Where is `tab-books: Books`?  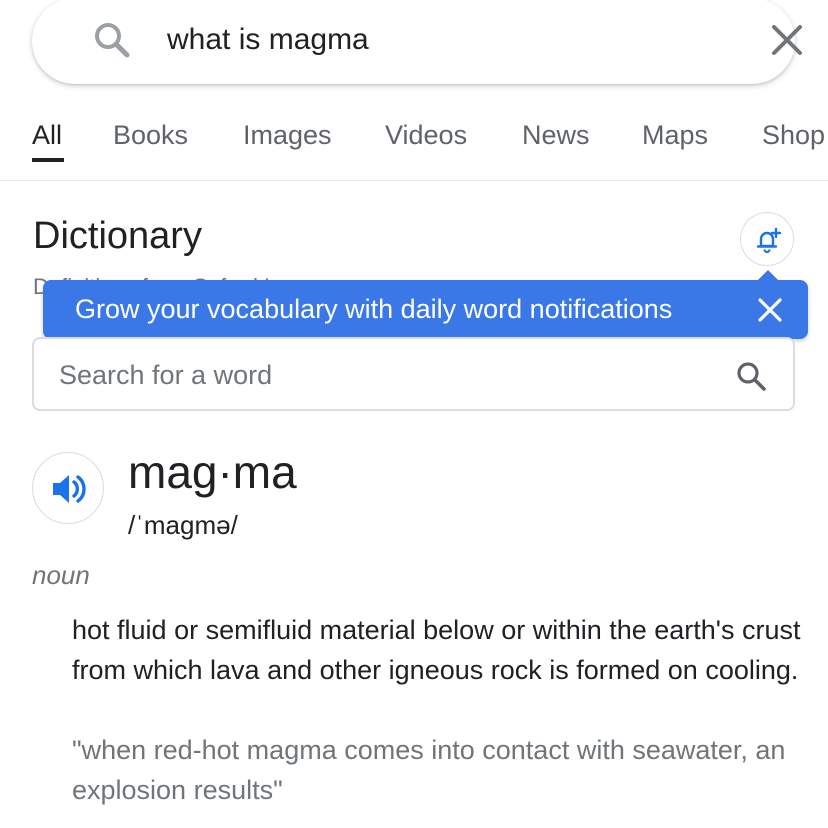 tab-books: Books is located at coordinates (150, 136).